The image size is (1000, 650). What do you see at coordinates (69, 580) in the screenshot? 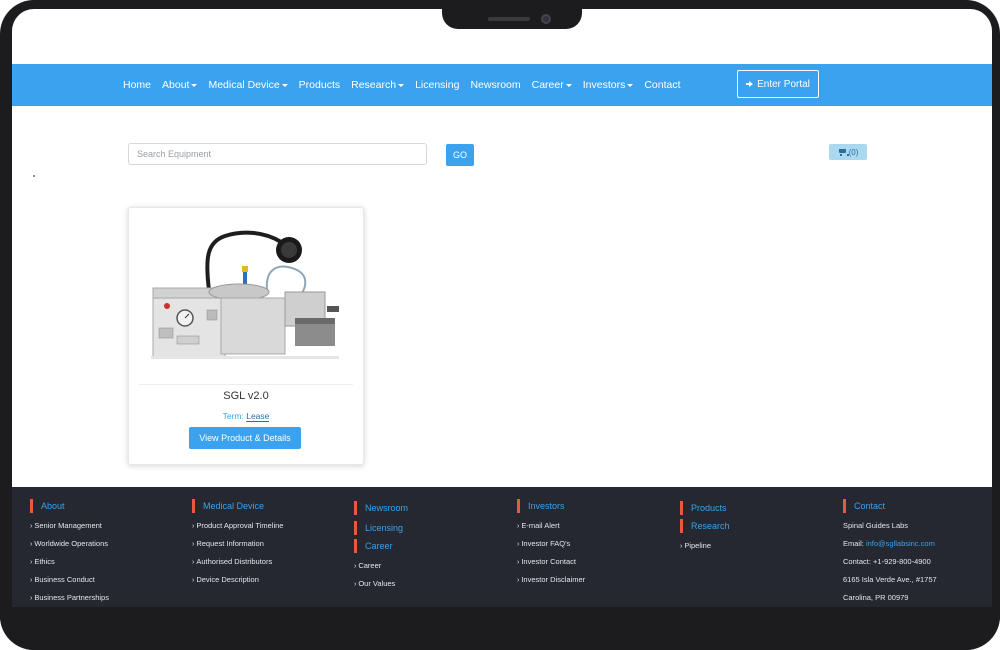
I see `footer-link: › Business Conduct` at bounding box center [69, 580].